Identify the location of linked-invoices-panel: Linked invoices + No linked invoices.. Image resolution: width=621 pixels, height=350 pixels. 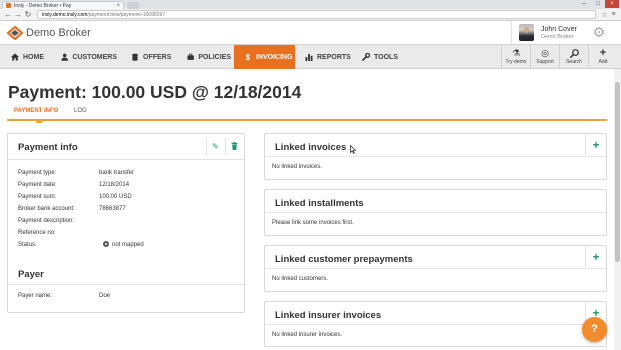
(435, 156).